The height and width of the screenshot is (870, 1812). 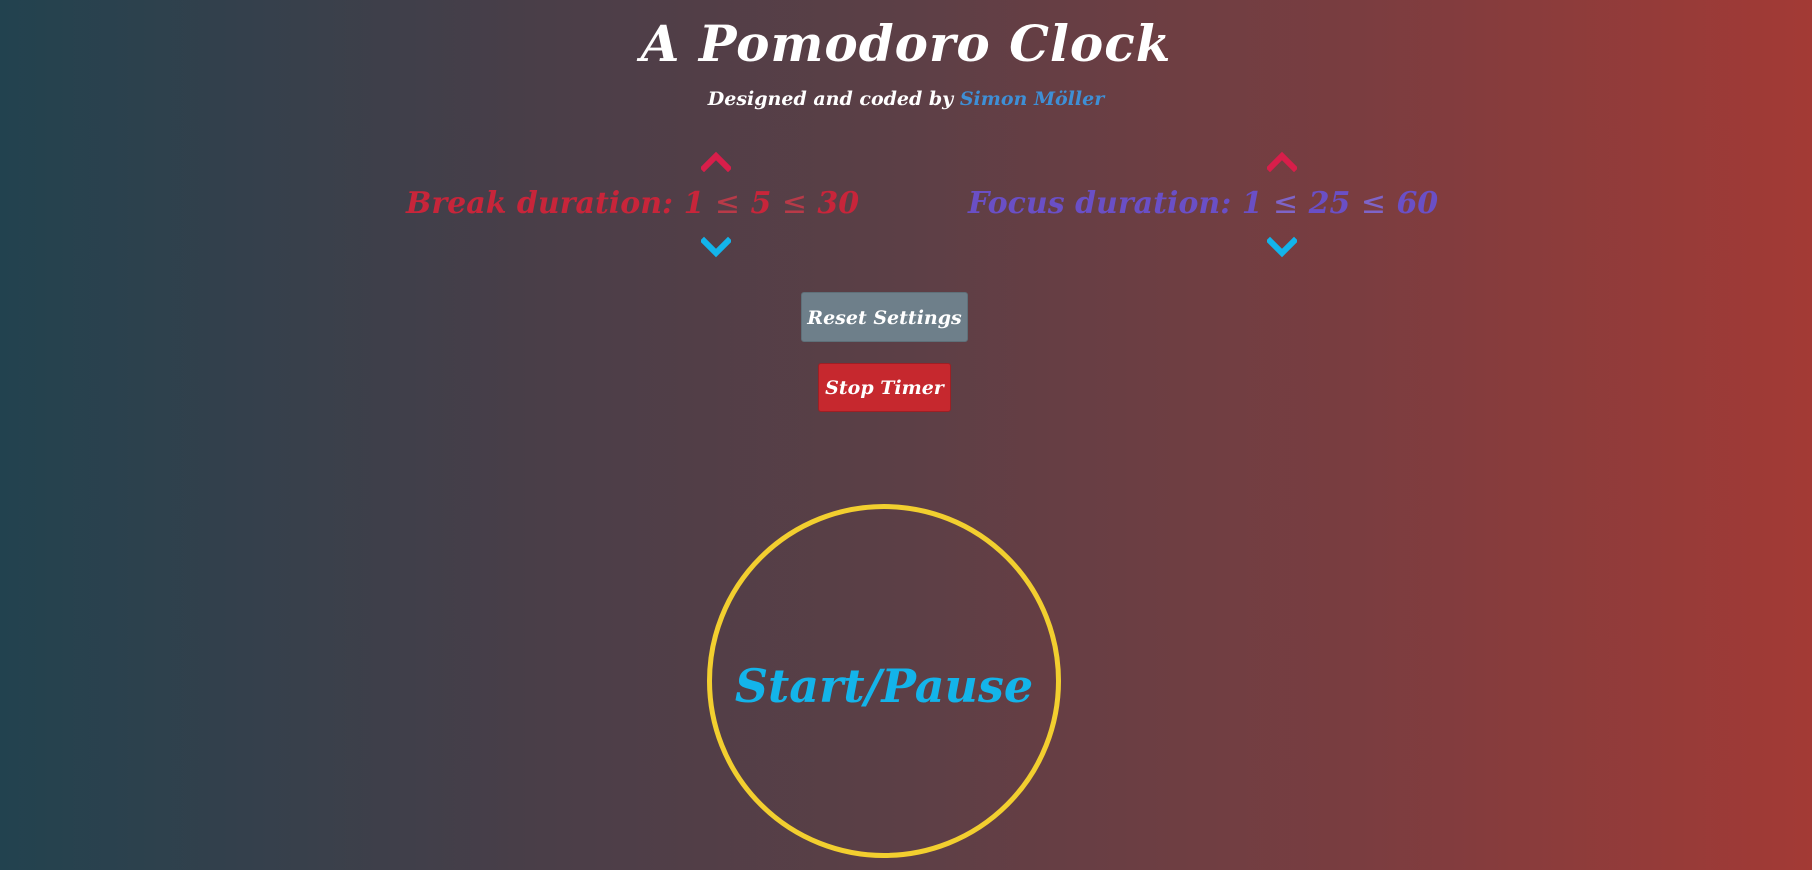 I want to click on author-link: Simon Möller, so click(x=1032, y=99).